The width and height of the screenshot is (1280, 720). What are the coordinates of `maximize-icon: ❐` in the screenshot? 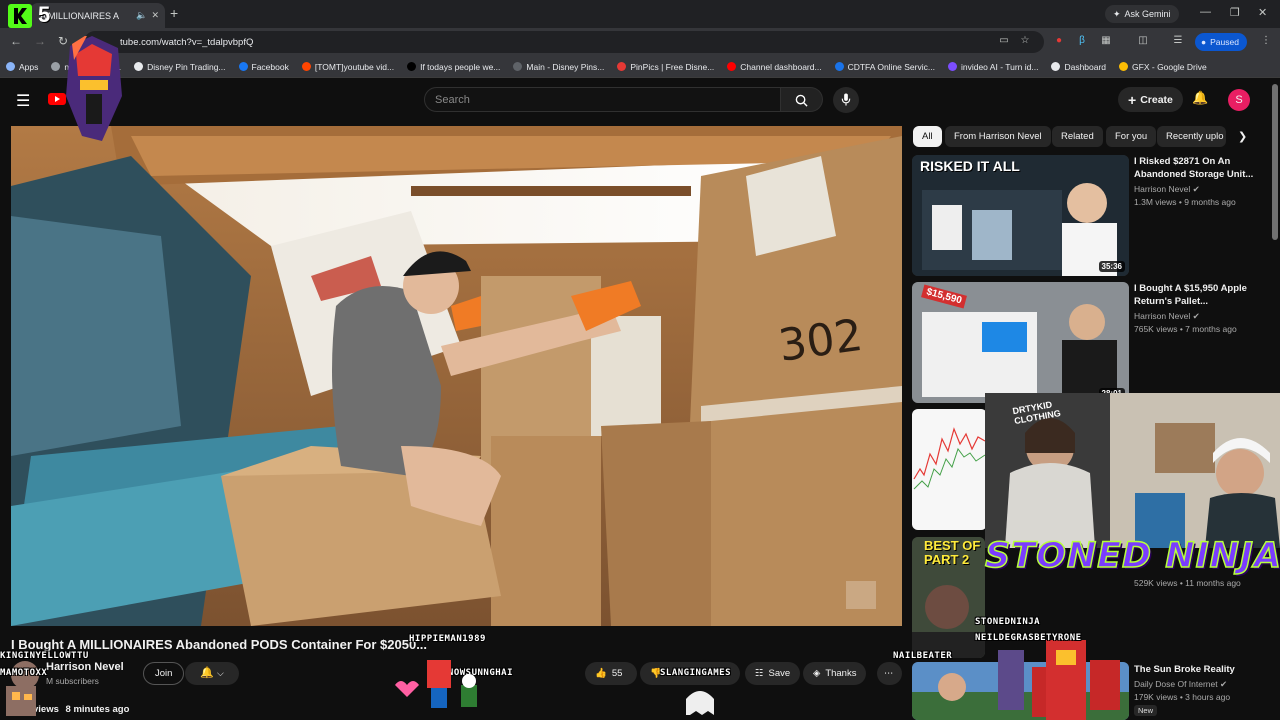 It's located at (1235, 12).